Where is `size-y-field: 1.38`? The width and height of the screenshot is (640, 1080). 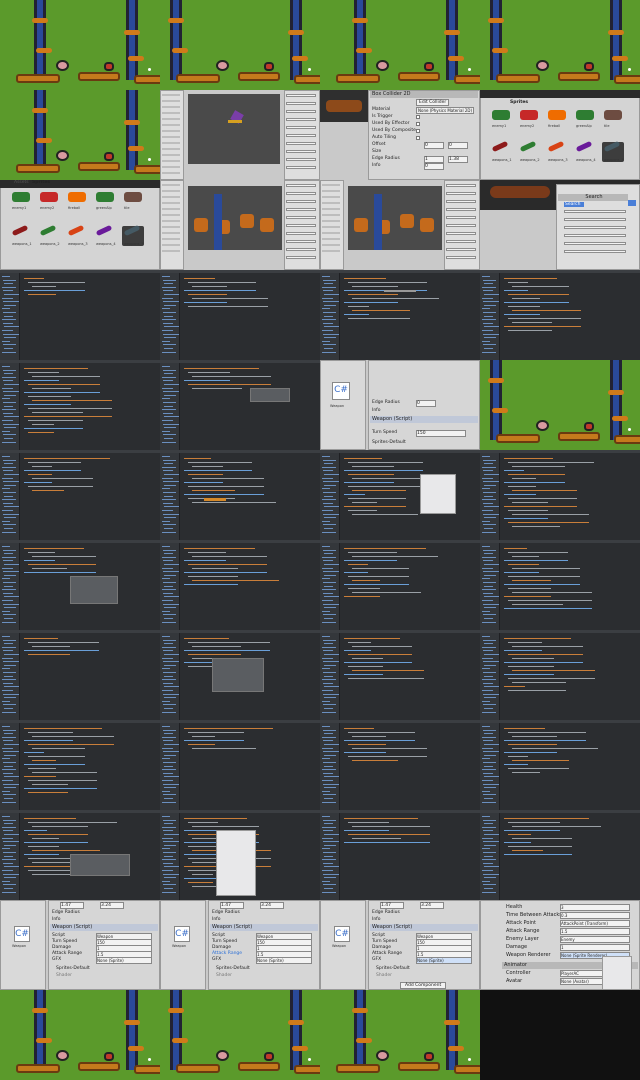
size-y-field: 1.38 is located at coordinates (458, 159).